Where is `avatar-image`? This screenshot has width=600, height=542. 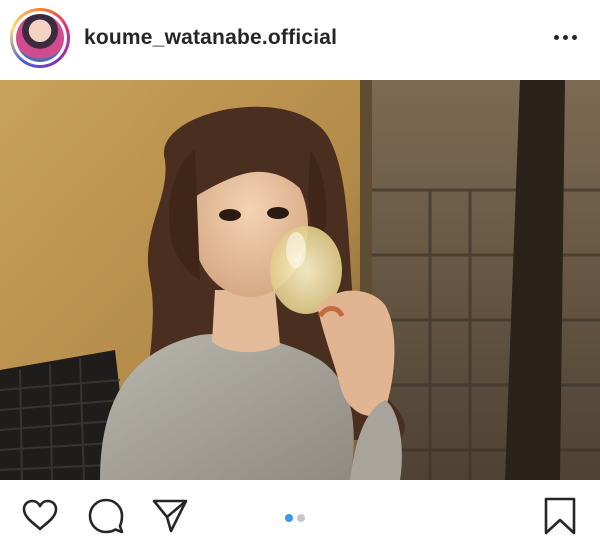
avatar-image is located at coordinates (40, 38).